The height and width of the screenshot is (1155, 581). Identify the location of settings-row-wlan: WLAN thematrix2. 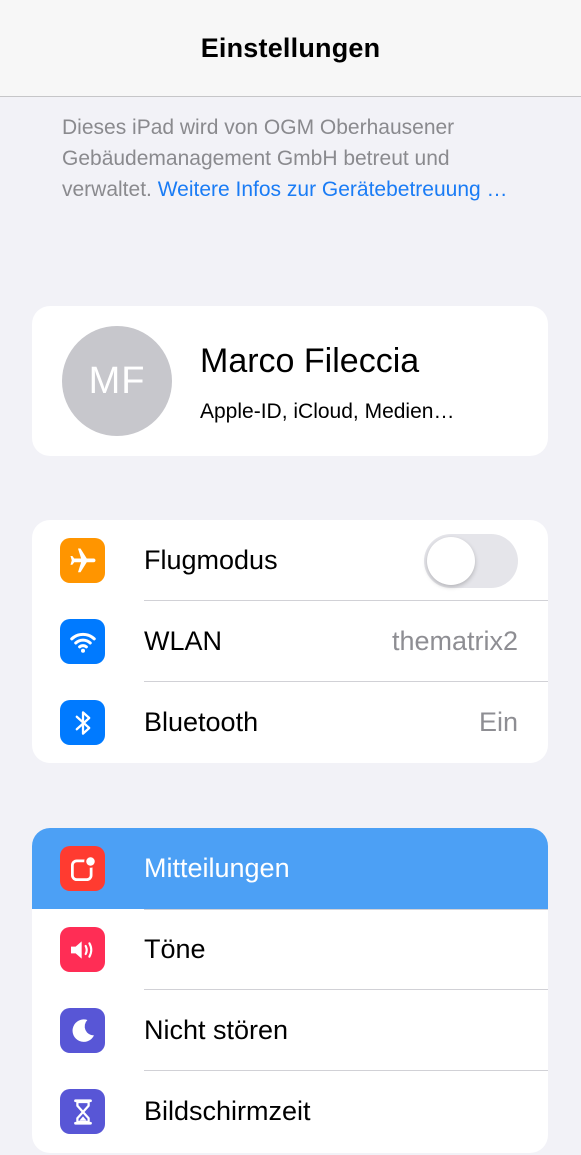
(290, 641).